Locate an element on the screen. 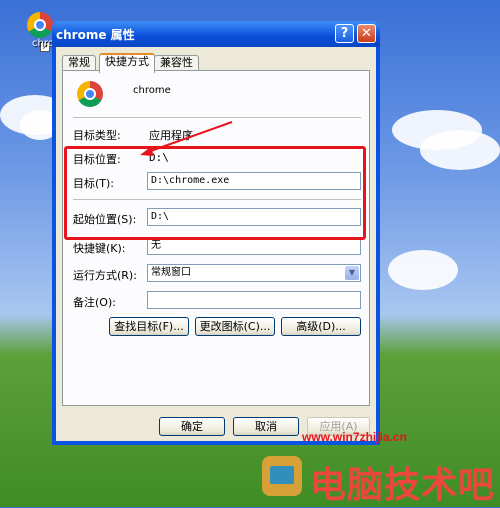 The height and width of the screenshot is (508, 500). annotation-arrow is located at coordinates (186, 138).